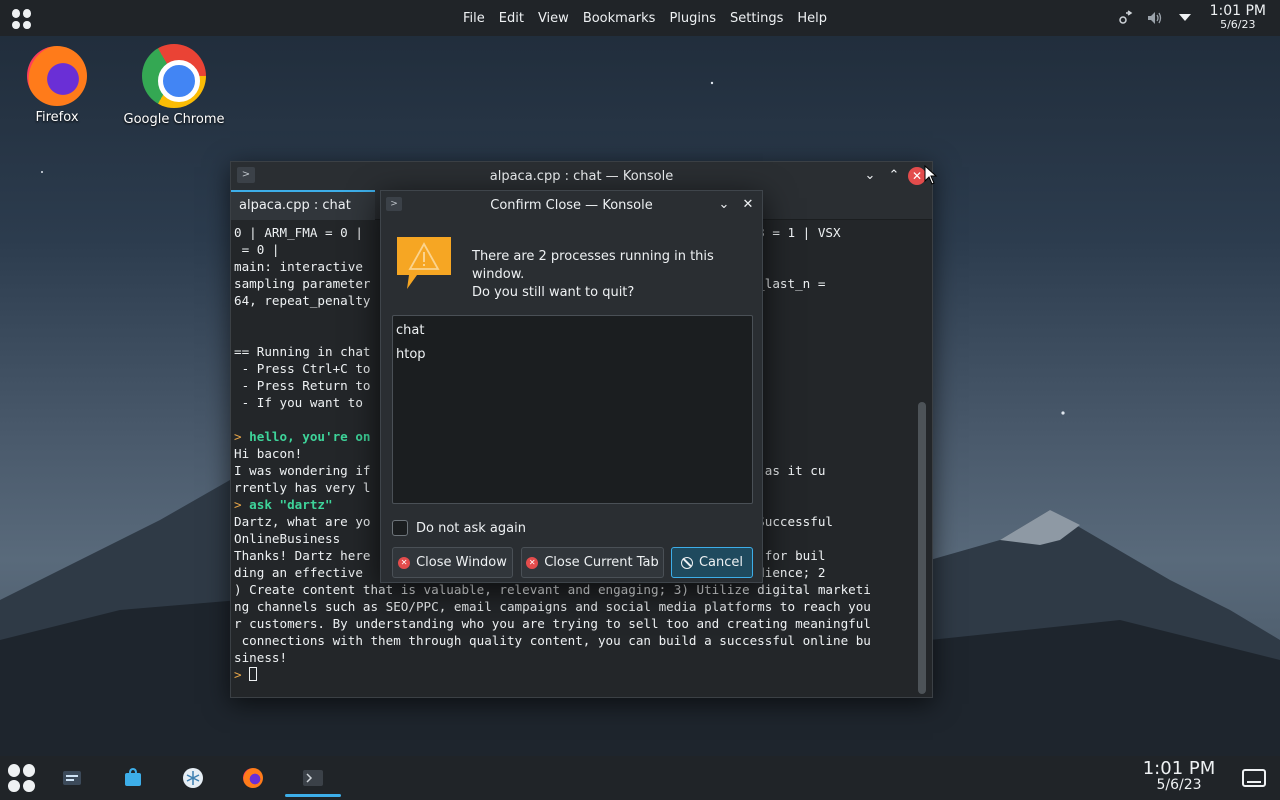 The image size is (1280, 800). I want to click on desktop-icon-label: Firefox, so click(57, 117).